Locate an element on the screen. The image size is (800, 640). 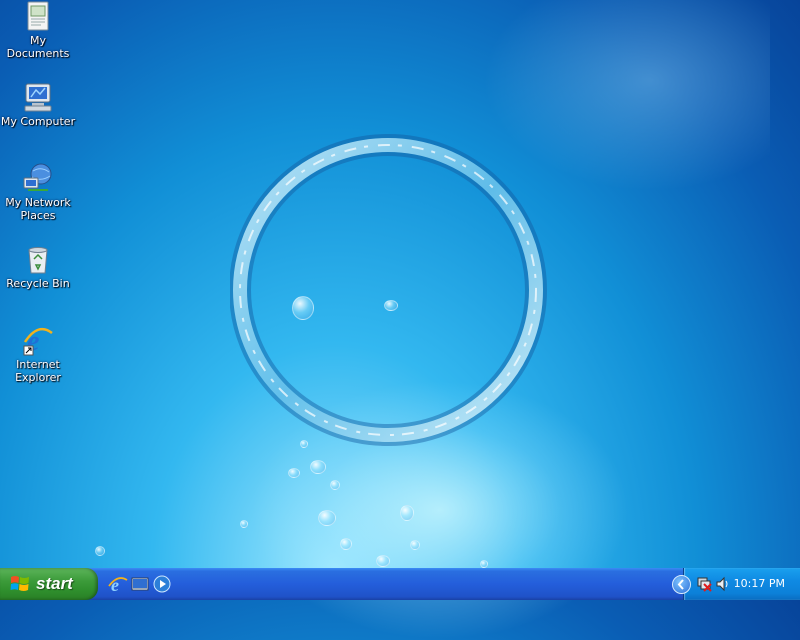
recycle-bin-icon is located at coordinates (38, 259).